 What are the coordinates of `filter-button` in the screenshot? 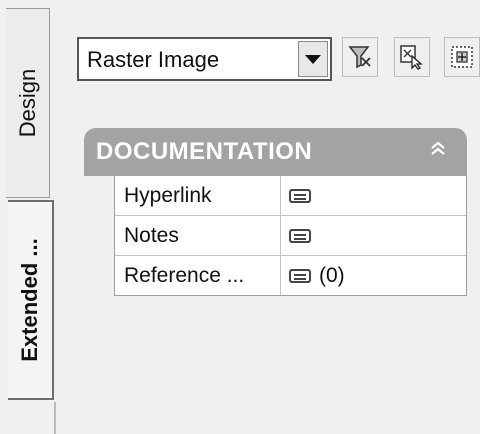 It's located at (360, 57).